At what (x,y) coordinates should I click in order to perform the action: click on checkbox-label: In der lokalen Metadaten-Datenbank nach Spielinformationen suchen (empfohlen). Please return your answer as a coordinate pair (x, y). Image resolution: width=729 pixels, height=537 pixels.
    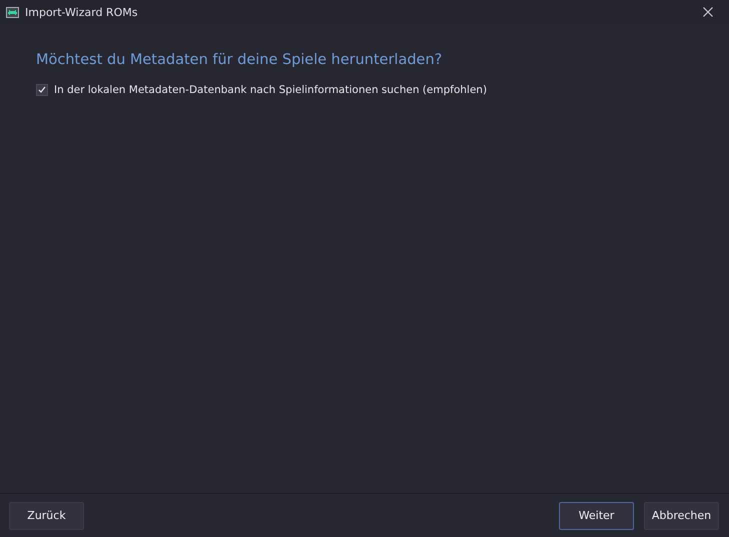
    Looking at the image, I should click on (270, 90).